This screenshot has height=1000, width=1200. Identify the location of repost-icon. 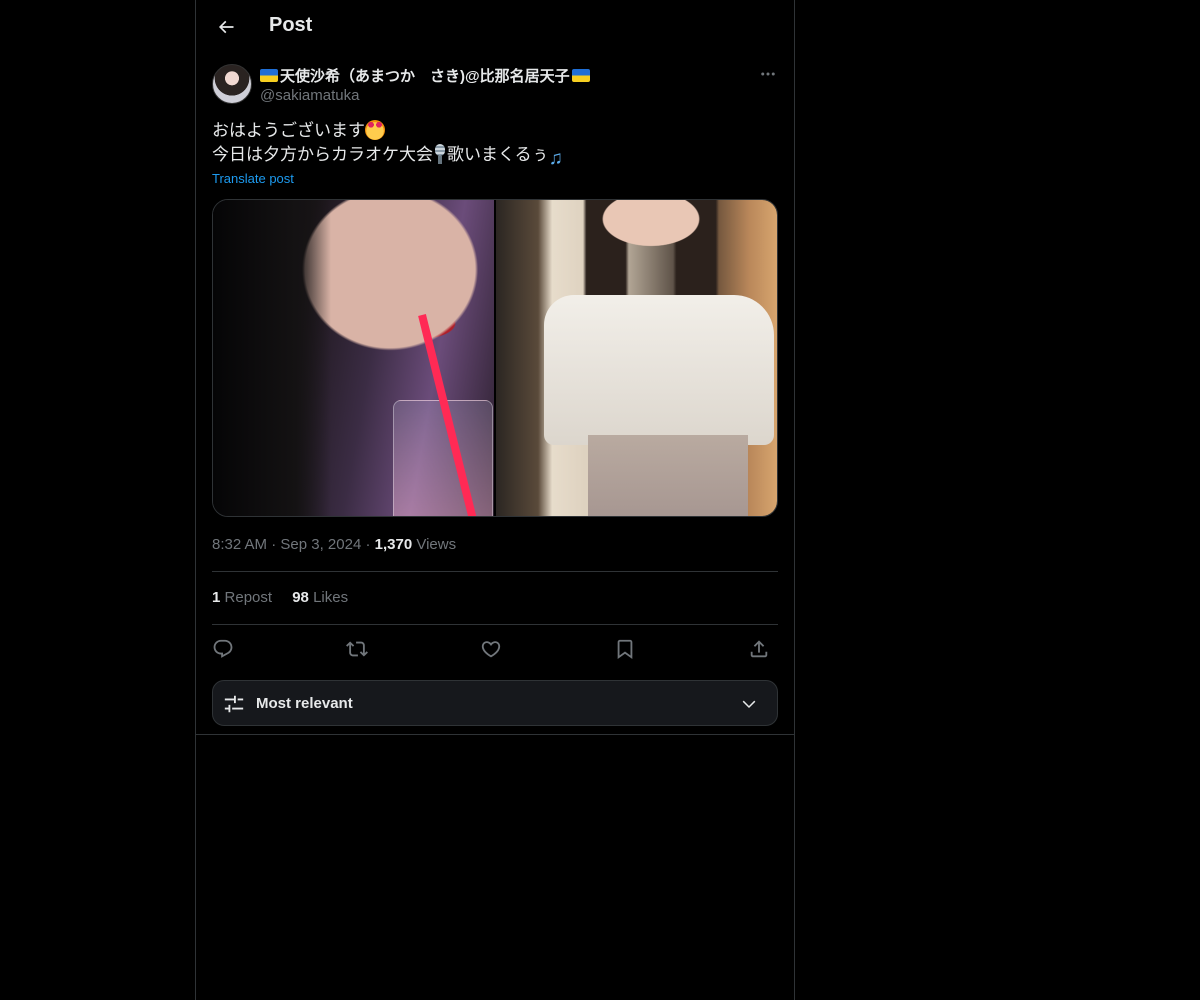
(357, 649).